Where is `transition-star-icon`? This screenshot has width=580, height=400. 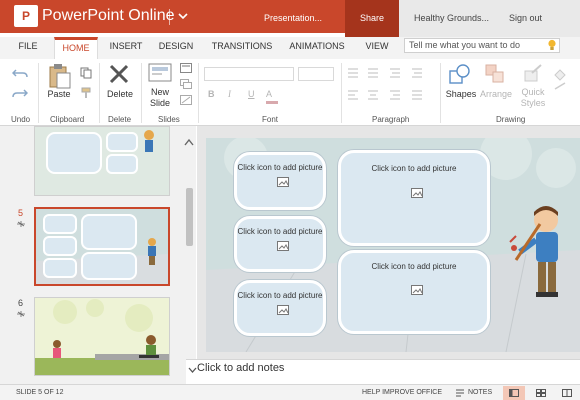
transition-star-icon is located at coordinates (21, 314).